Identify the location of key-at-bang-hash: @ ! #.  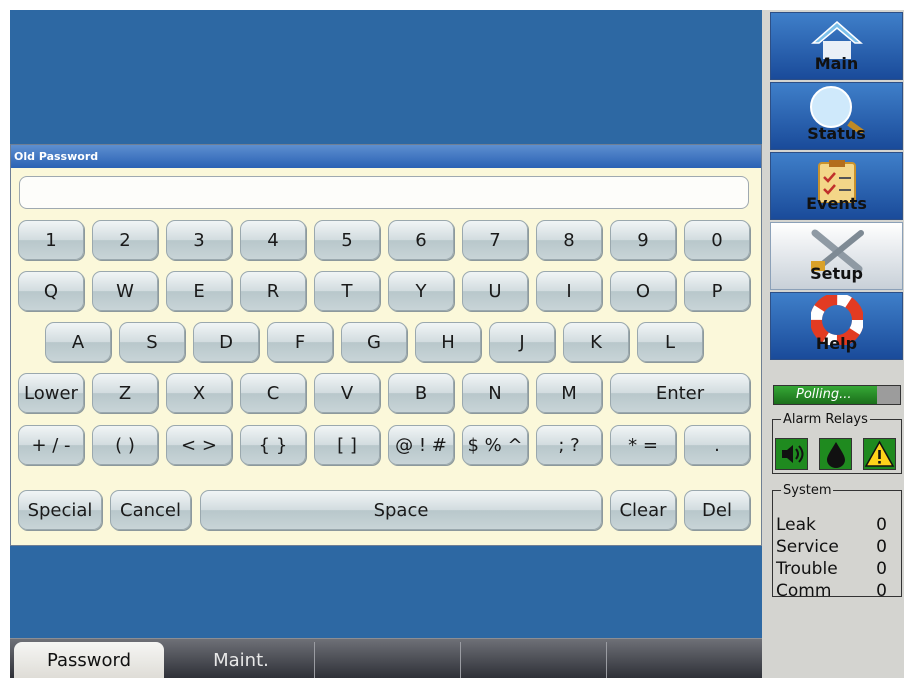
(421, 445).